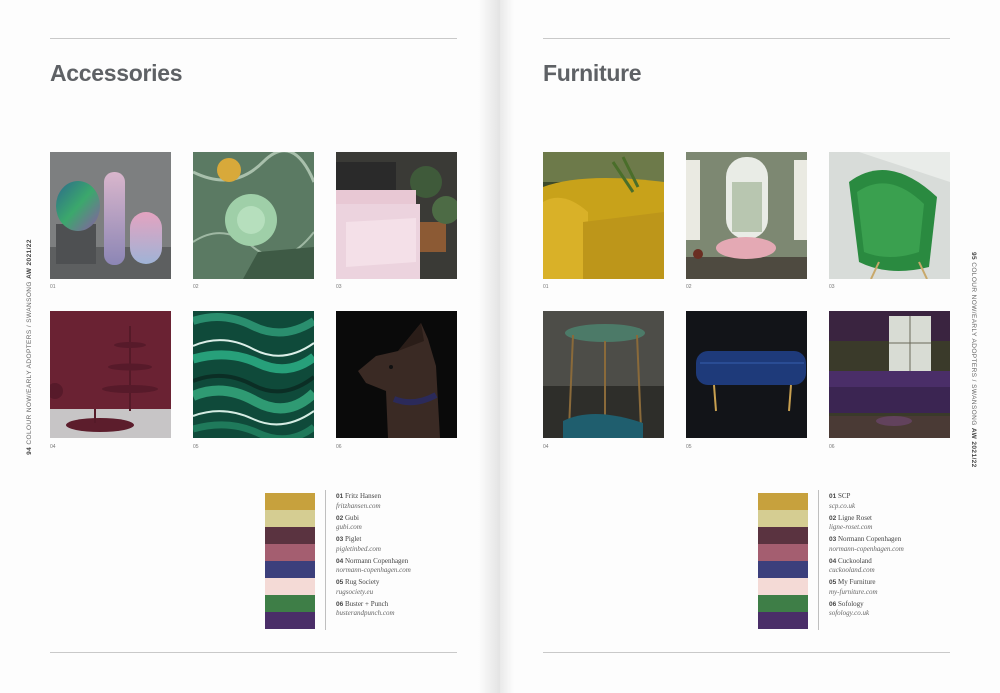 The image size is (1000, 693). I want to click on legend-entry: 05 My Furniture my-furniture.com, so click(866, 587).